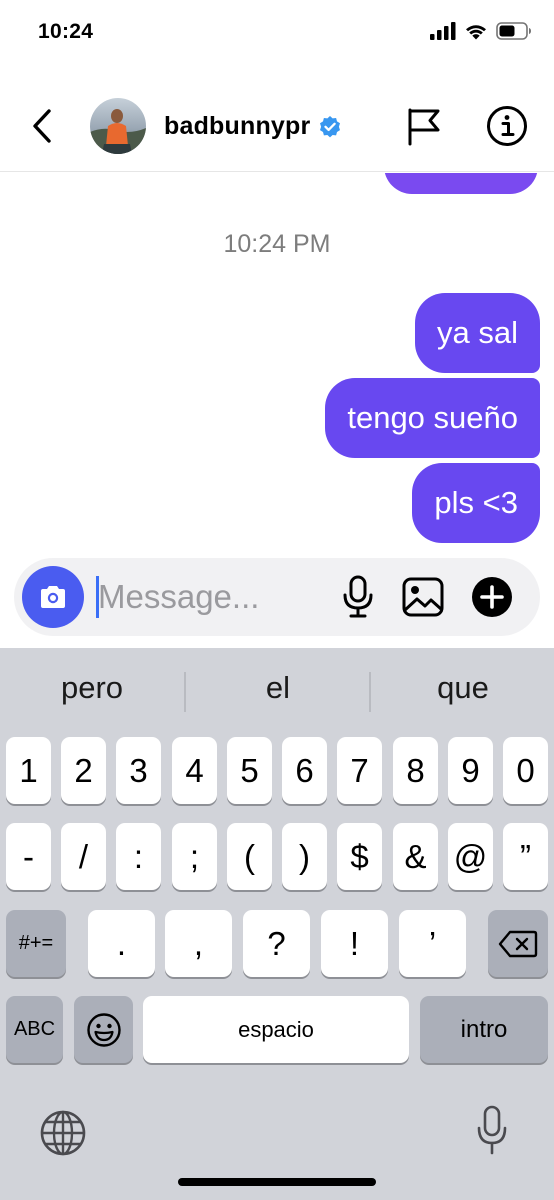  I want to click on key: 5, so click(249, 770).